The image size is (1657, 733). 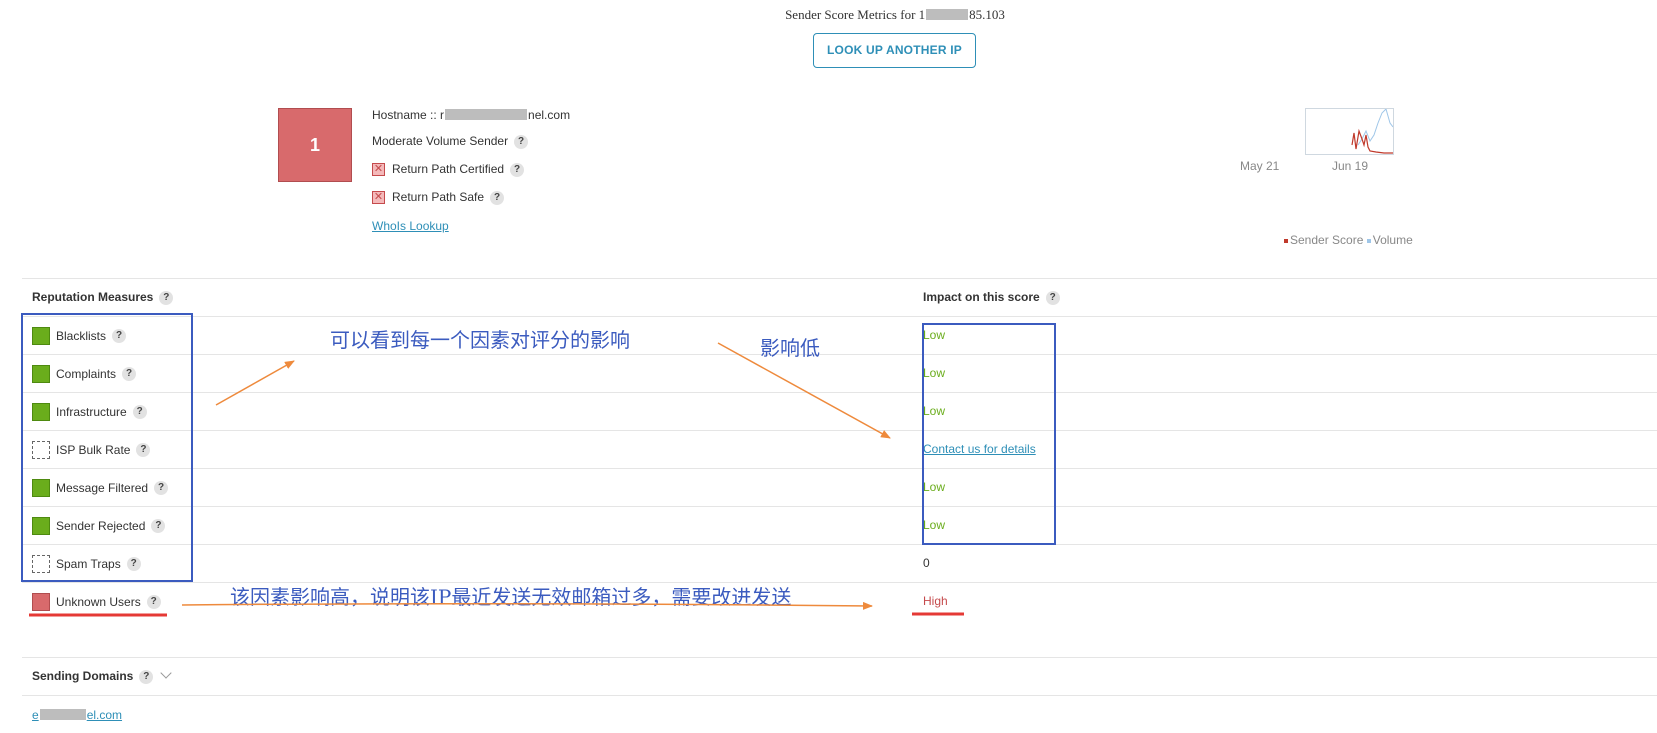 What do you see at coordinates (804, 390) in the screenshot?
I see `arrow-to-impact` at bounding box center [804, 390].